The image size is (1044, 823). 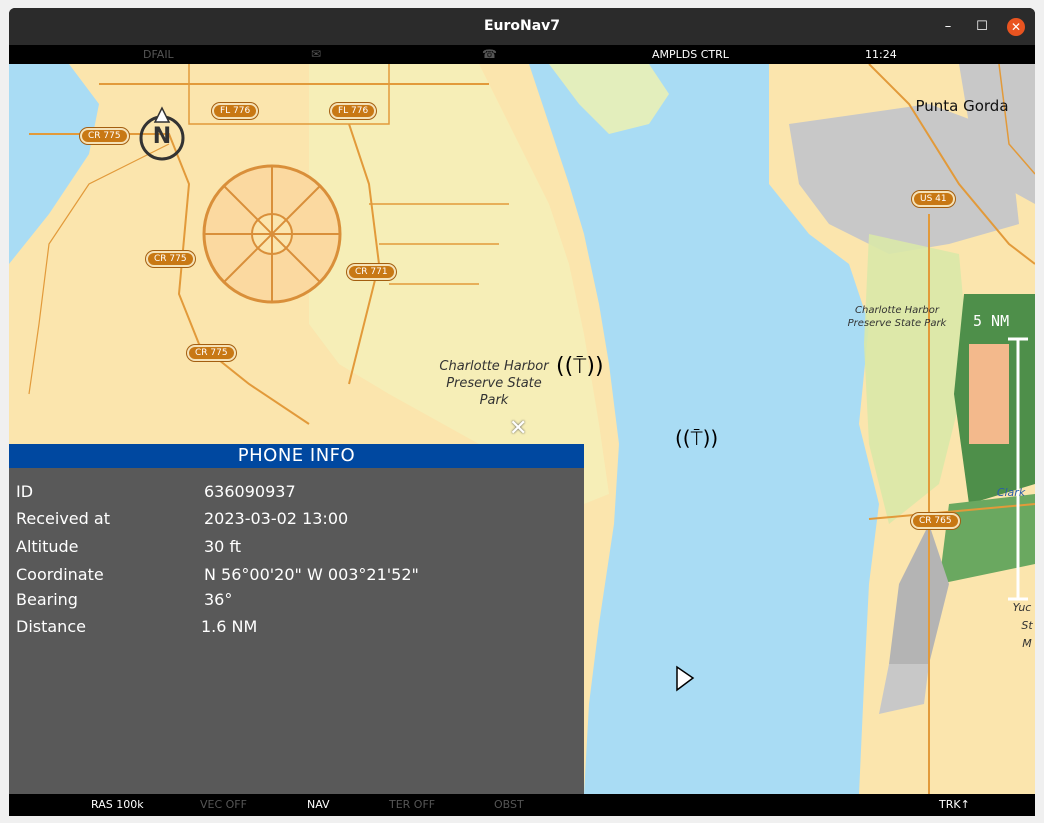 I want to click on title-bar: EuroNav7 – ☐ ✕, so click(x=522, y=26).